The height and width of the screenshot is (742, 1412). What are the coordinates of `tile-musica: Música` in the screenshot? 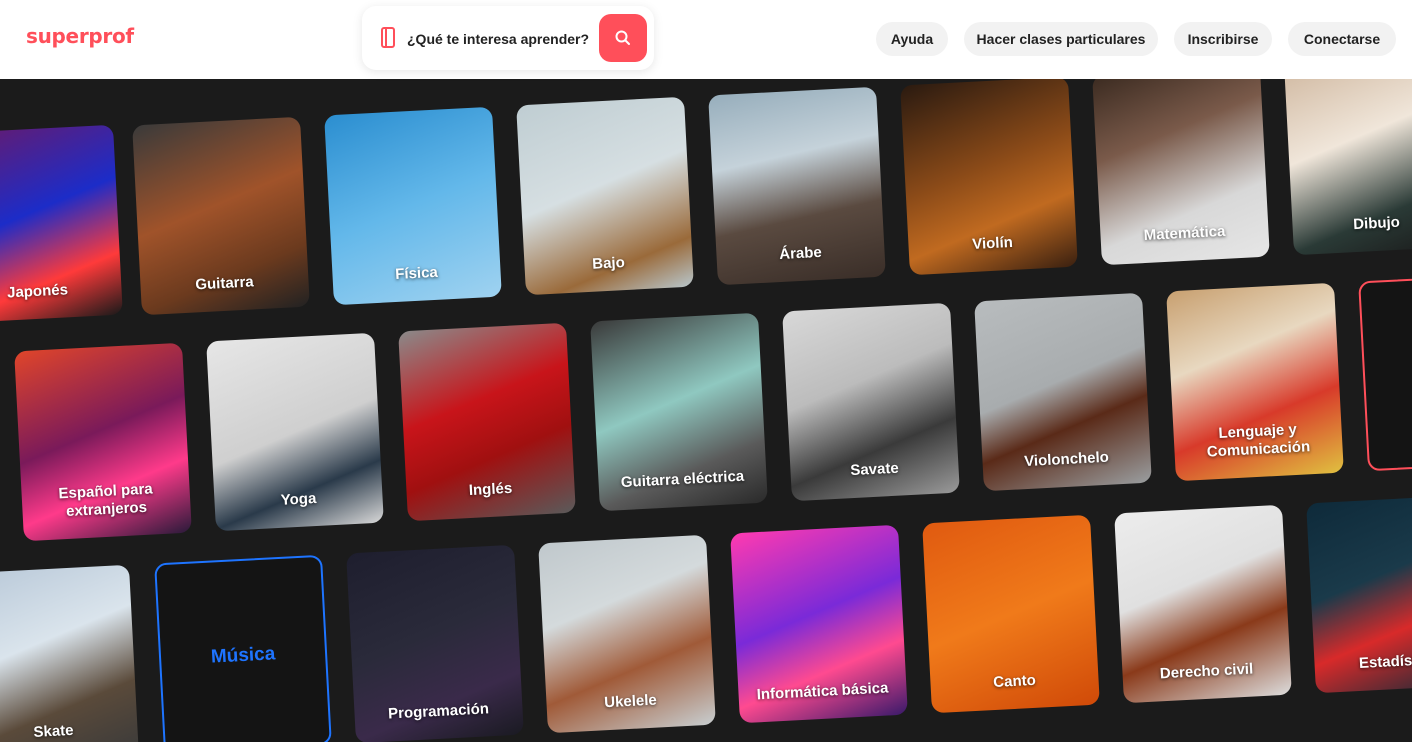 It's located at (243, 648).